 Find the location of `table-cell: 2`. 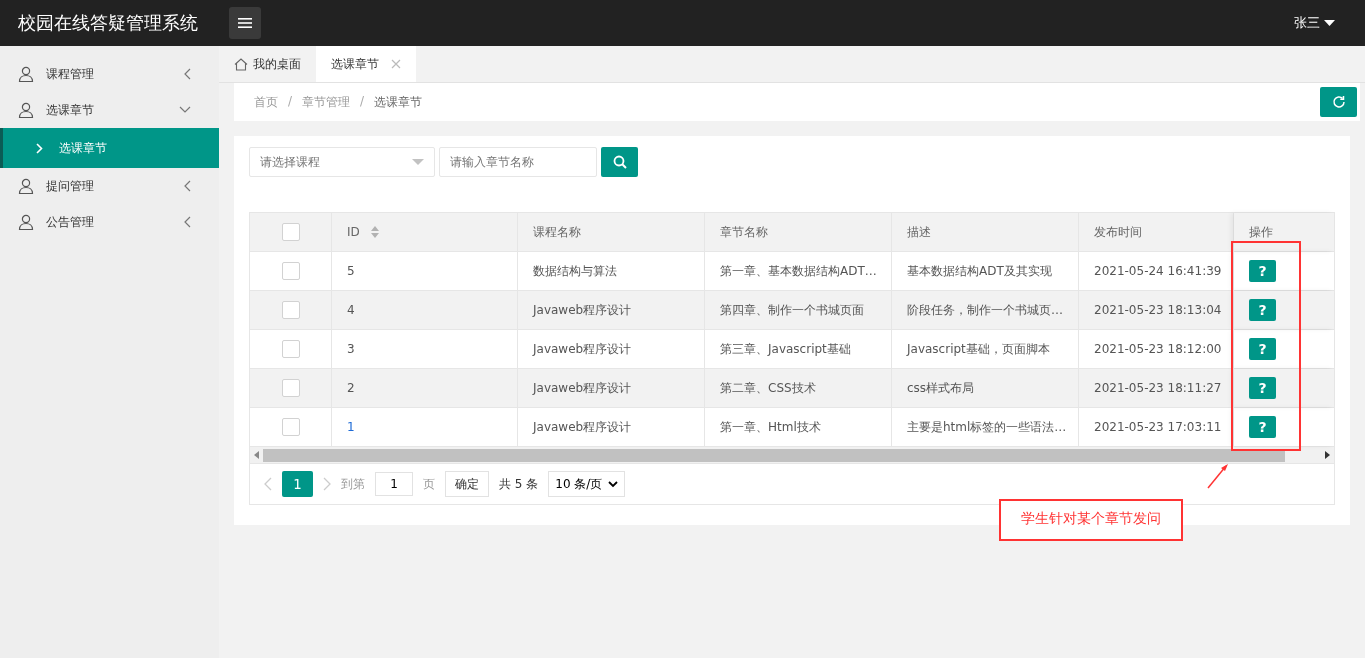

table-cell: 2 is located at coordinates (351, 388).